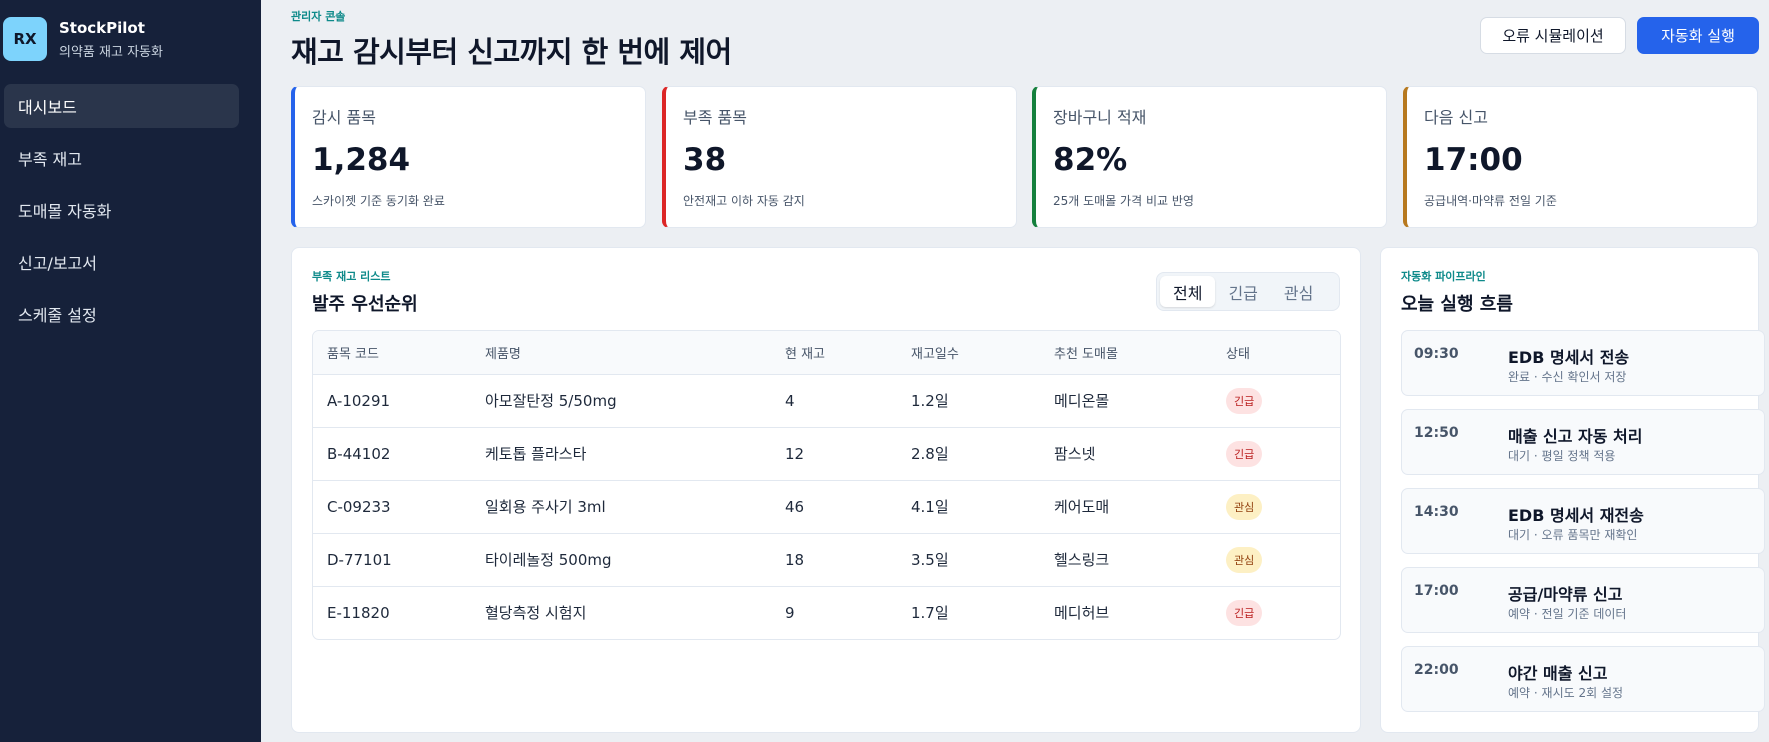 The width and height of the screenshot is (1769, 742). Describe the element at coordinates (826, 612) in the screenshot. I see `table-row: E-11820 혈당측정 시험지 9 1.7일 메디허브 긴급` at that location.